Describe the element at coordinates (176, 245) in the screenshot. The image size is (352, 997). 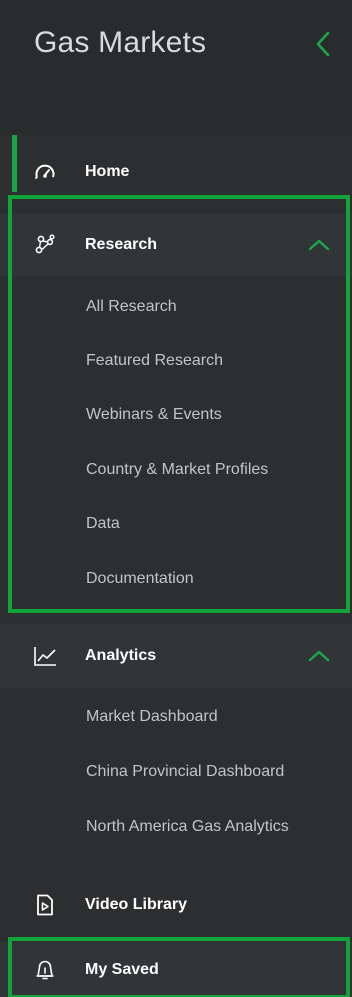
I see `sidebar-item-research: Research` at that location.